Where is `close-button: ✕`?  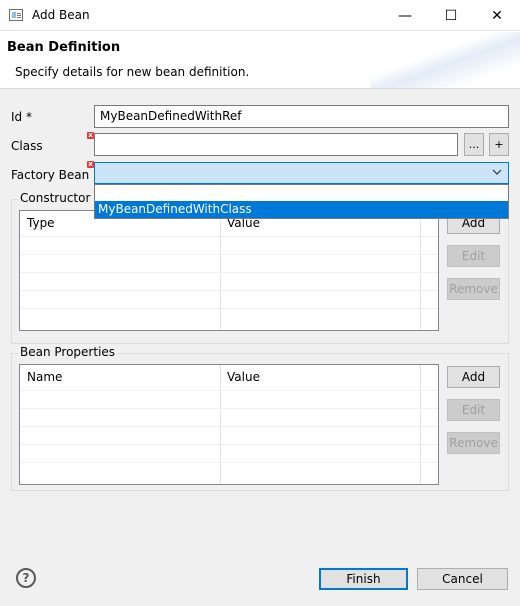
close-button: ✕ is located at coordinates (497, 15).